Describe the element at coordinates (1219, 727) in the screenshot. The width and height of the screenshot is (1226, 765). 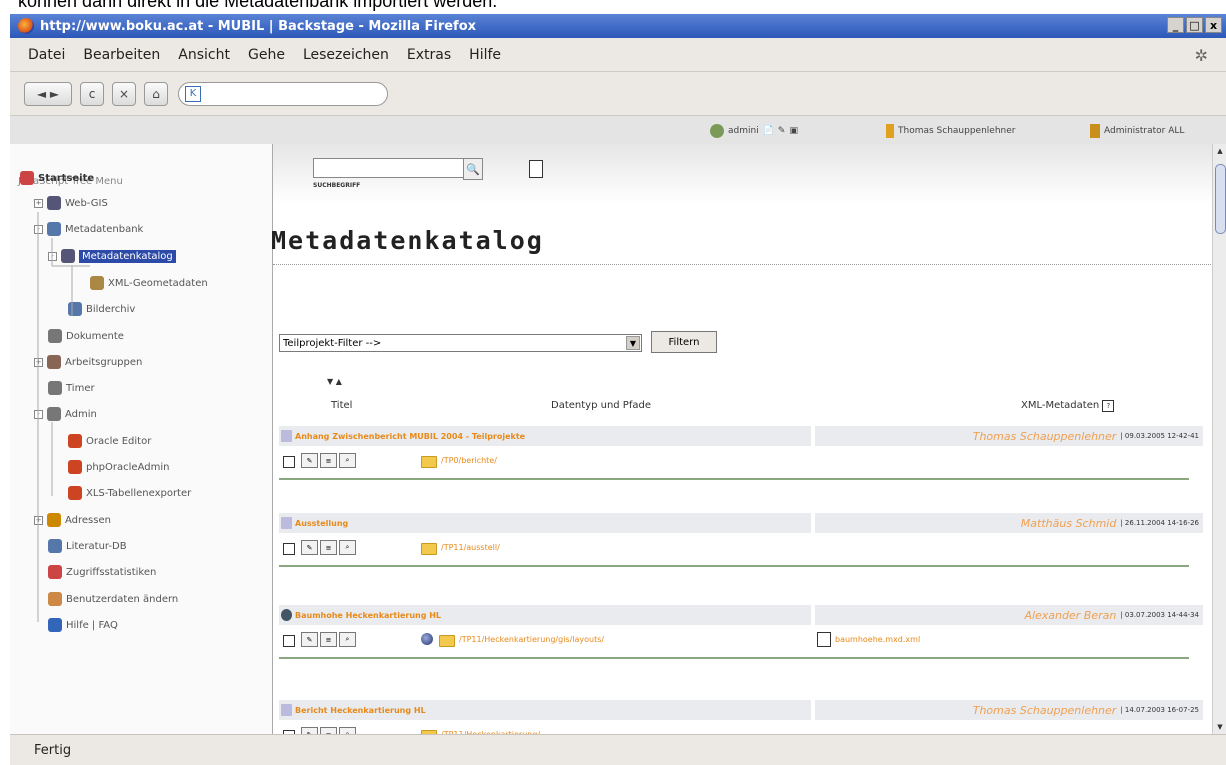
I see `scroll-down-arrow: ▼` at that location.